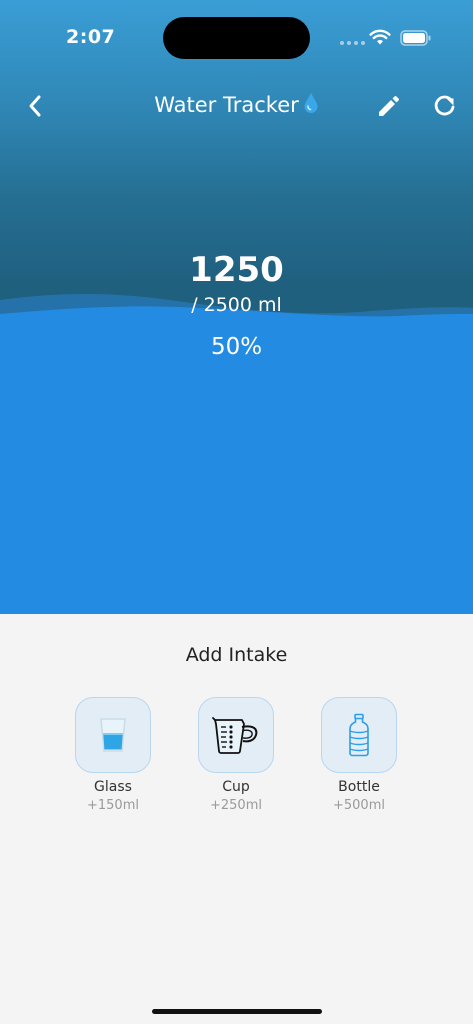 The image size is (473, 1024). I want to click on refresh-button, so click(445, 106).